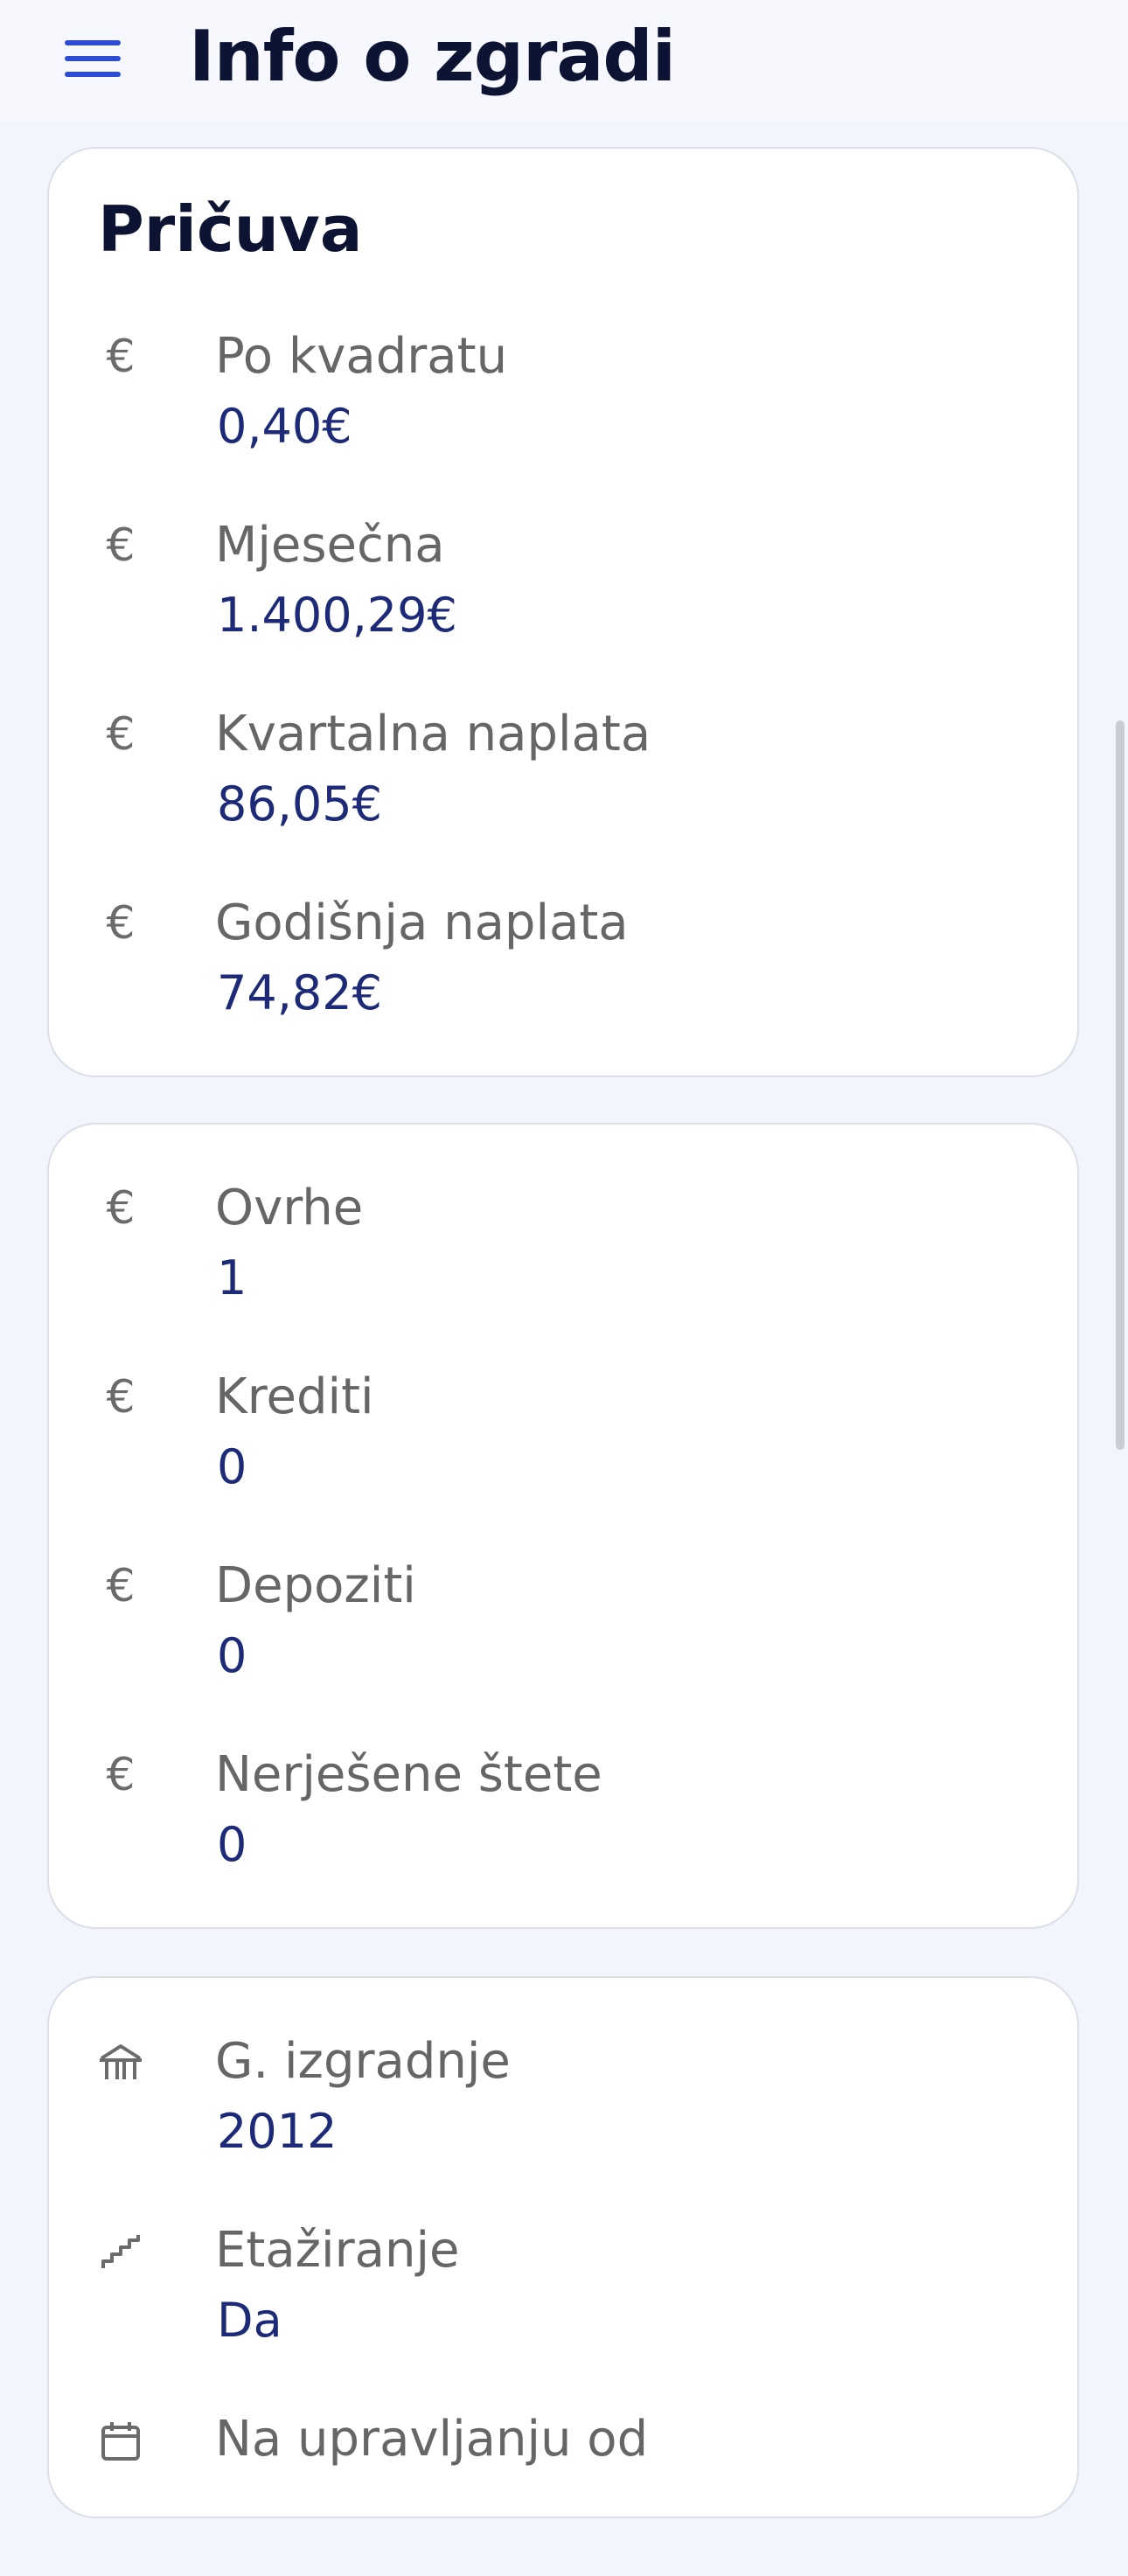  I want to click on row-value: Da, so click(249, 2320).